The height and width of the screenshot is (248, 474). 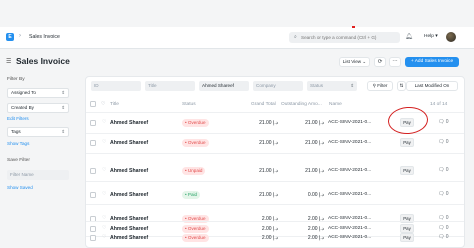 What do you see at coordinates (20, 187) in the screenshot?
I see `show-saved-link: Show Saved` at bounding box center [20, 187].